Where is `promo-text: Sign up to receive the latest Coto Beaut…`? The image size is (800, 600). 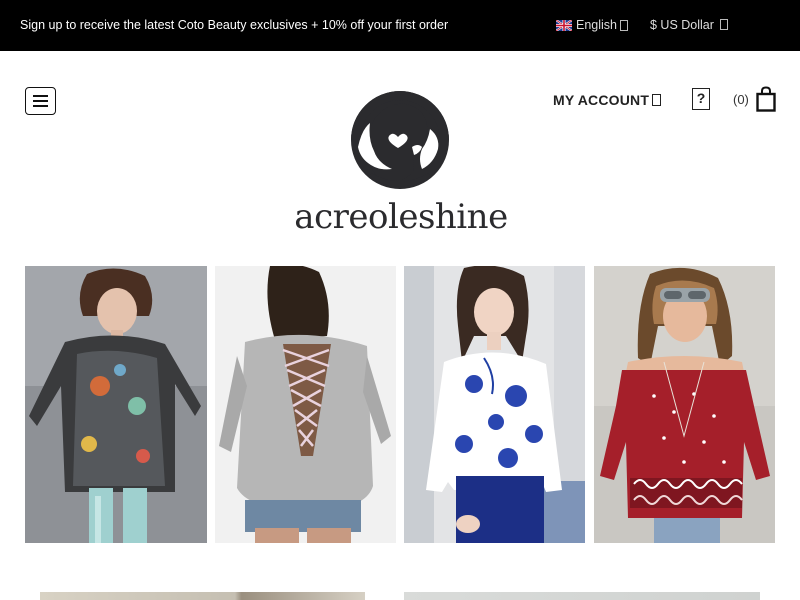
promo-text: Sign up to receive the latest Coto Beaut… is located at coordinates (234, 25).